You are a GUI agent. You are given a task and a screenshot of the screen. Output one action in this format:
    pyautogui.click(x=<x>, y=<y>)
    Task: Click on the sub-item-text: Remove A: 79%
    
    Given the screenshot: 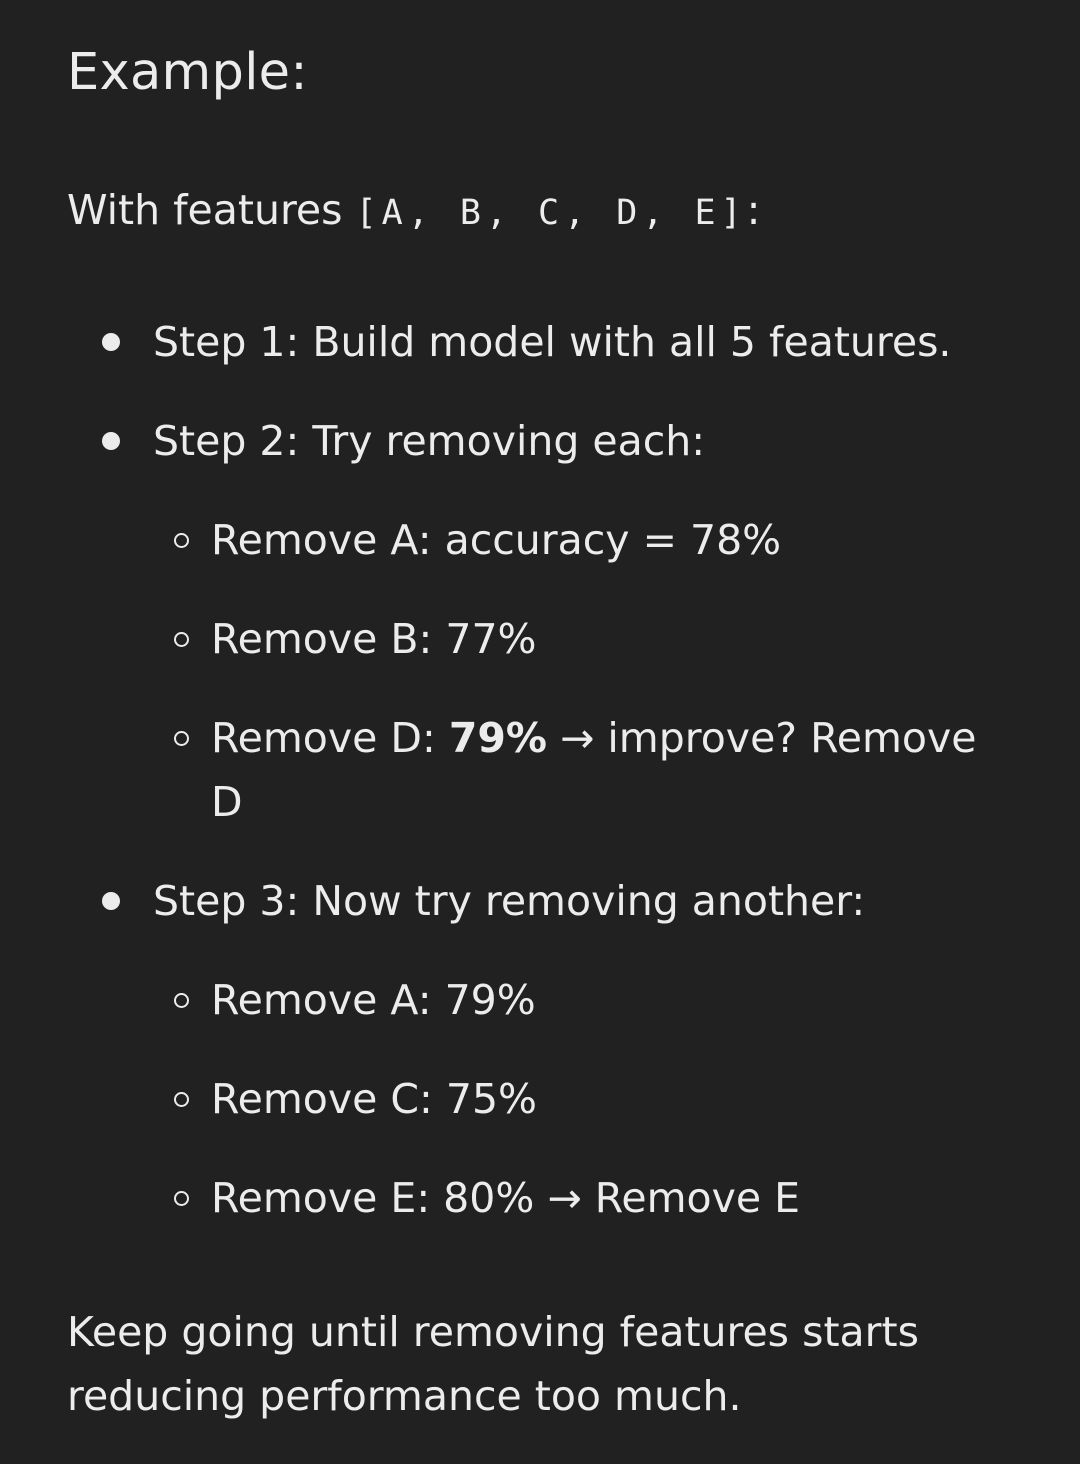 What is the action you would take?
    pyautogui.click(x=373, y=1000)
    